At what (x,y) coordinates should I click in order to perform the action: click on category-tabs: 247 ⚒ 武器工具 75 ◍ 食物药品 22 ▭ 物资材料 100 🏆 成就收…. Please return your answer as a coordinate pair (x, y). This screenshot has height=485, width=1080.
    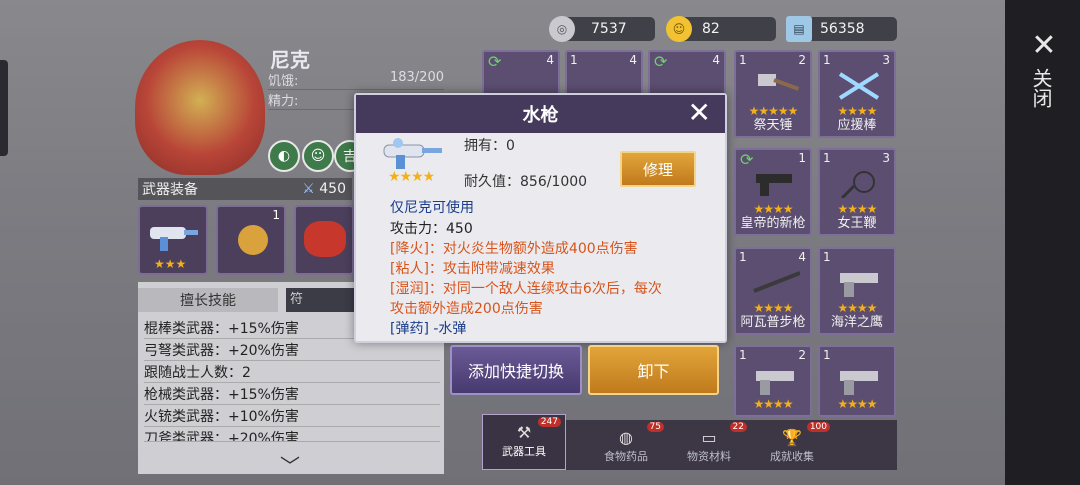
    Looking at the image, I should click on (689, 442).